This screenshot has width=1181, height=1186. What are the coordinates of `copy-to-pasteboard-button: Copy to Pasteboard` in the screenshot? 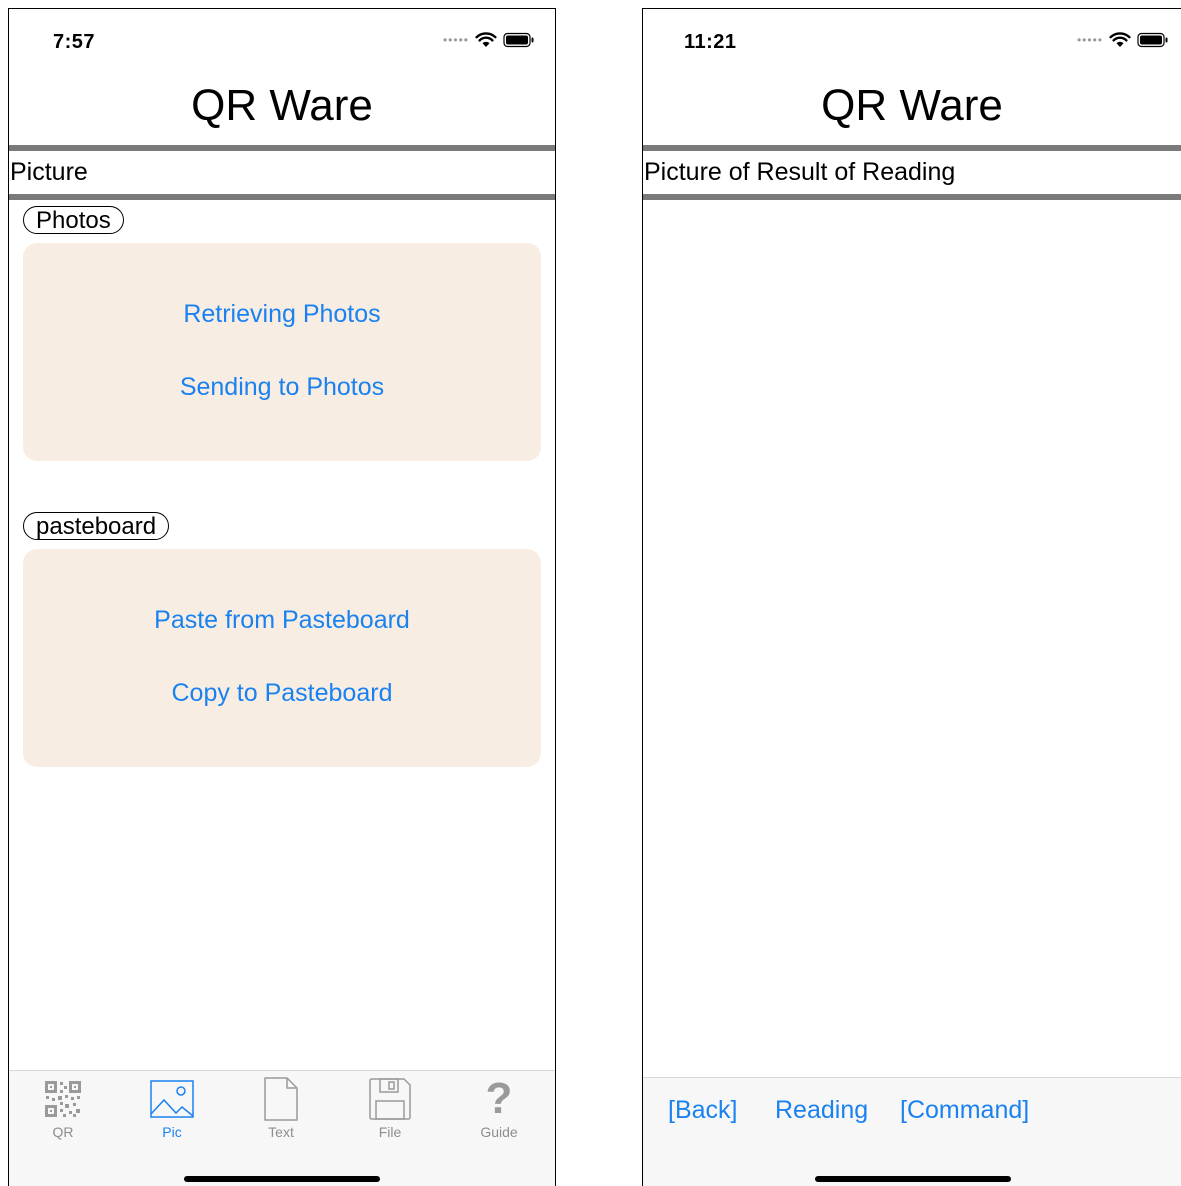 It's located at (282, 693).